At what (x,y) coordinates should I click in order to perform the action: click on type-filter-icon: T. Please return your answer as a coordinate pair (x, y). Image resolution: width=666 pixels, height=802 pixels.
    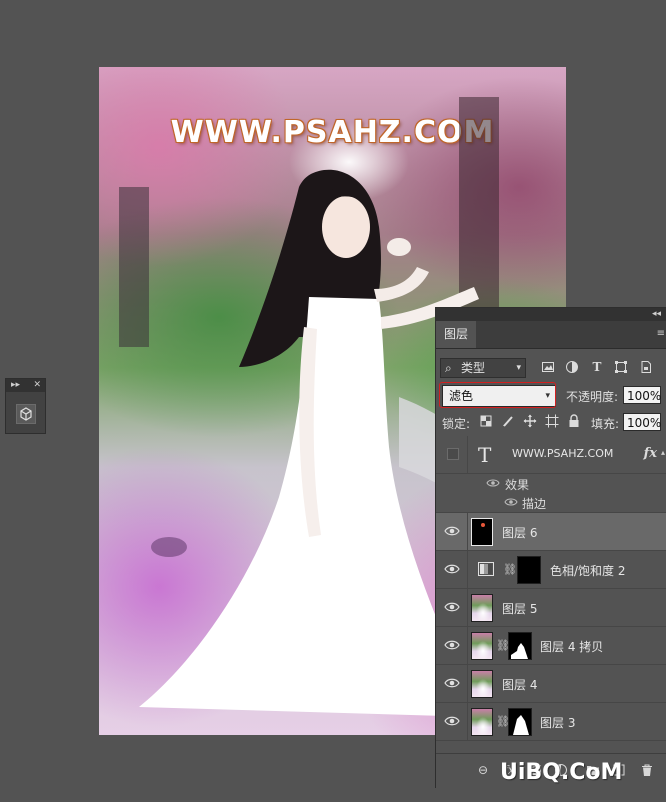
    Looking at the image, I should click on (597, 367).